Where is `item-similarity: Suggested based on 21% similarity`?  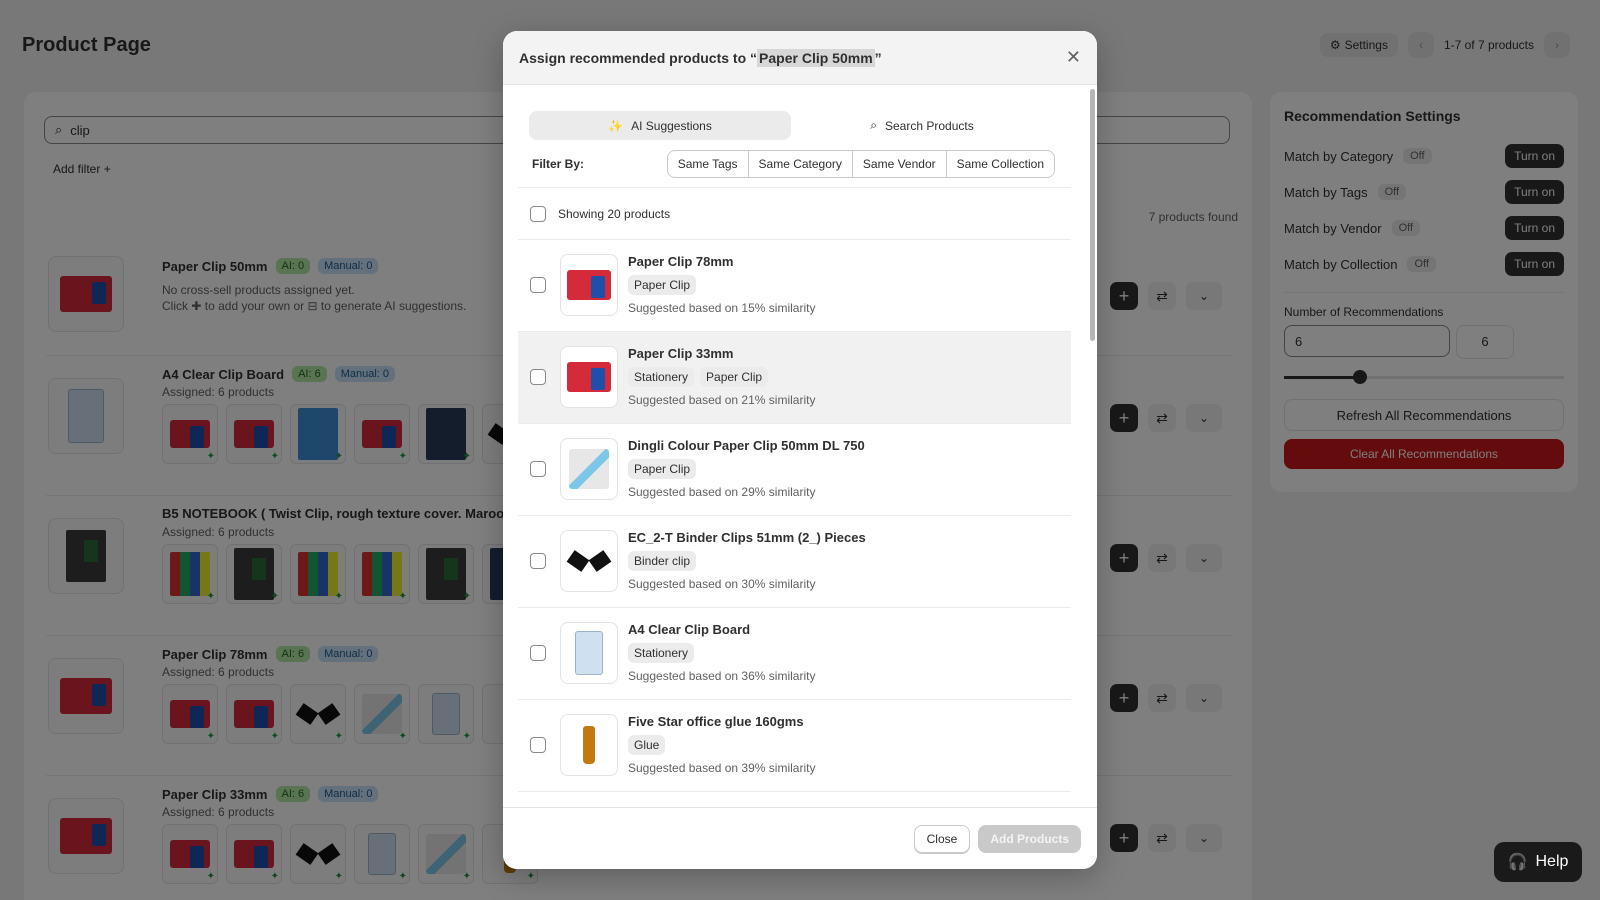
item-similarity: Suggested based on 21% similarity is located at coordinates (722, 400).